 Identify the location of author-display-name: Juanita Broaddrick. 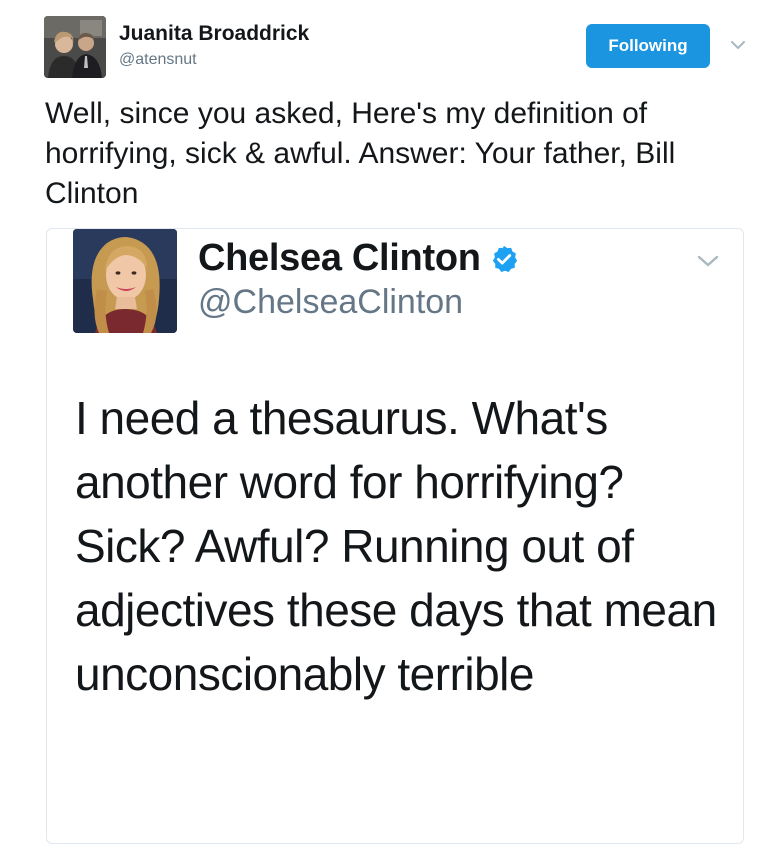
(214, 34).